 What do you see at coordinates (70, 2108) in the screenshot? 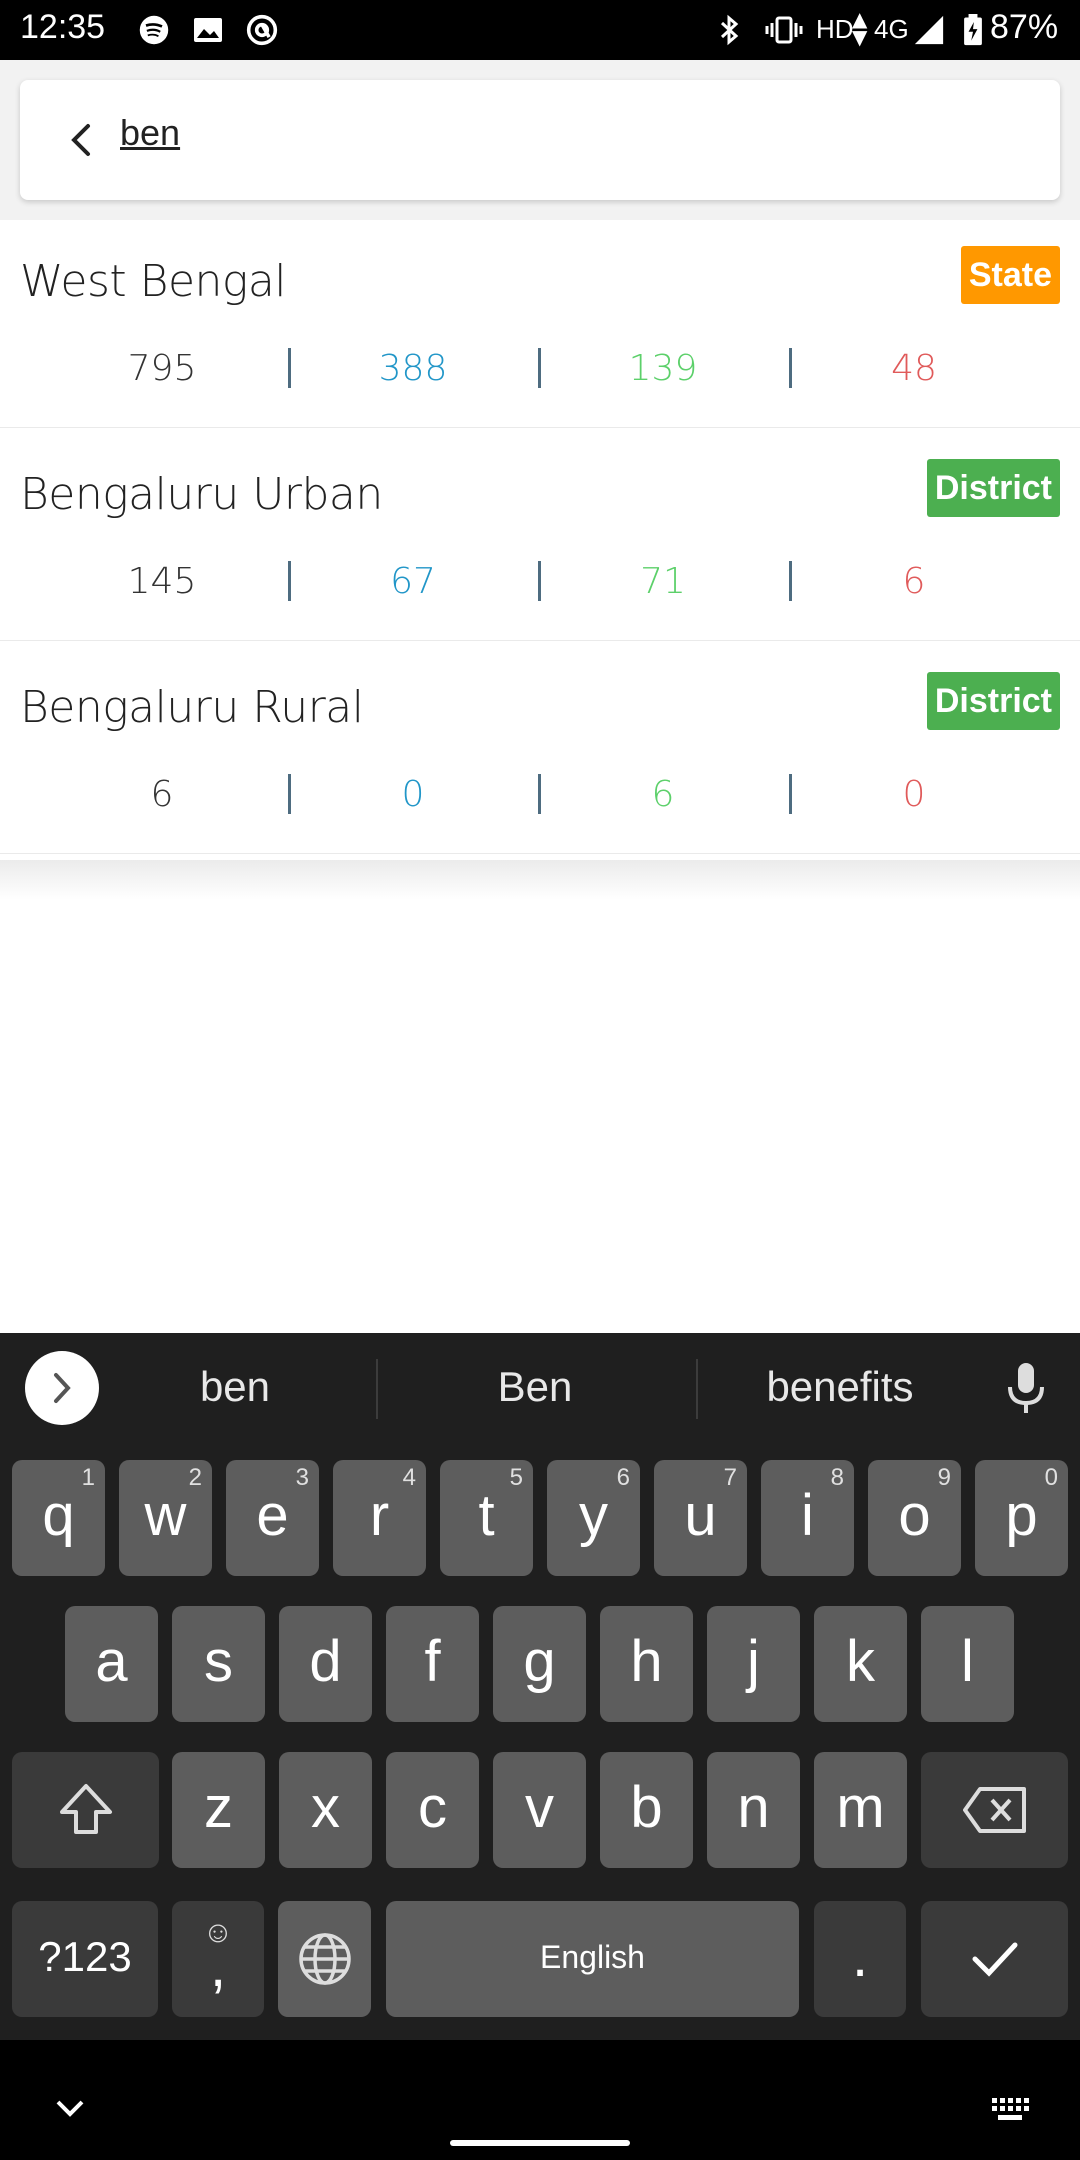
I see `hide-keyboard-icon` at bounding box center [70, 2108].